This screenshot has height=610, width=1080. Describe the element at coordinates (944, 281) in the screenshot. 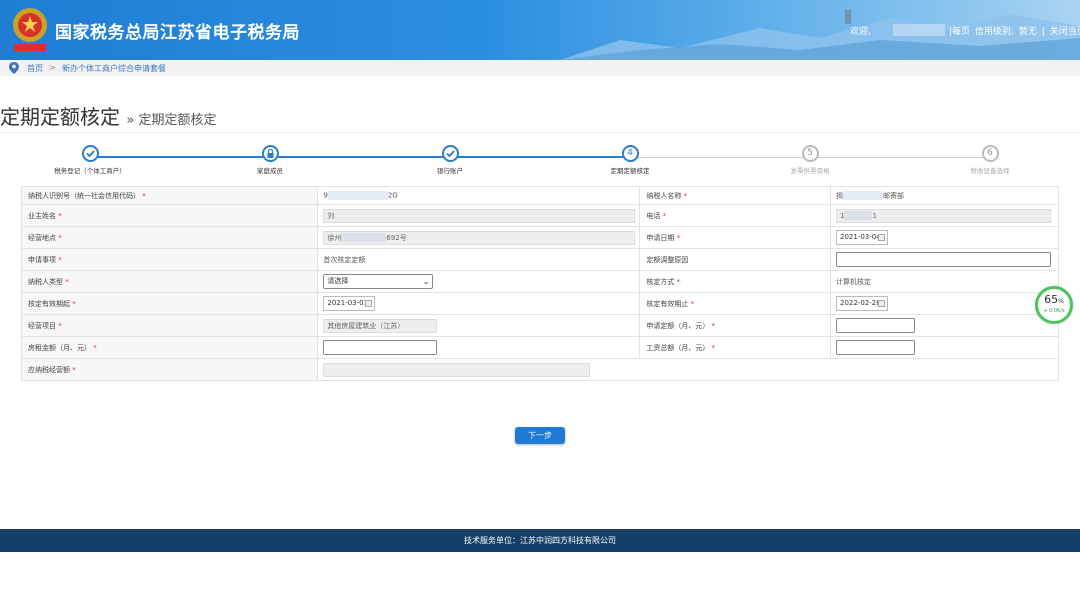

I see `method-value: 计算机核定` at that location.